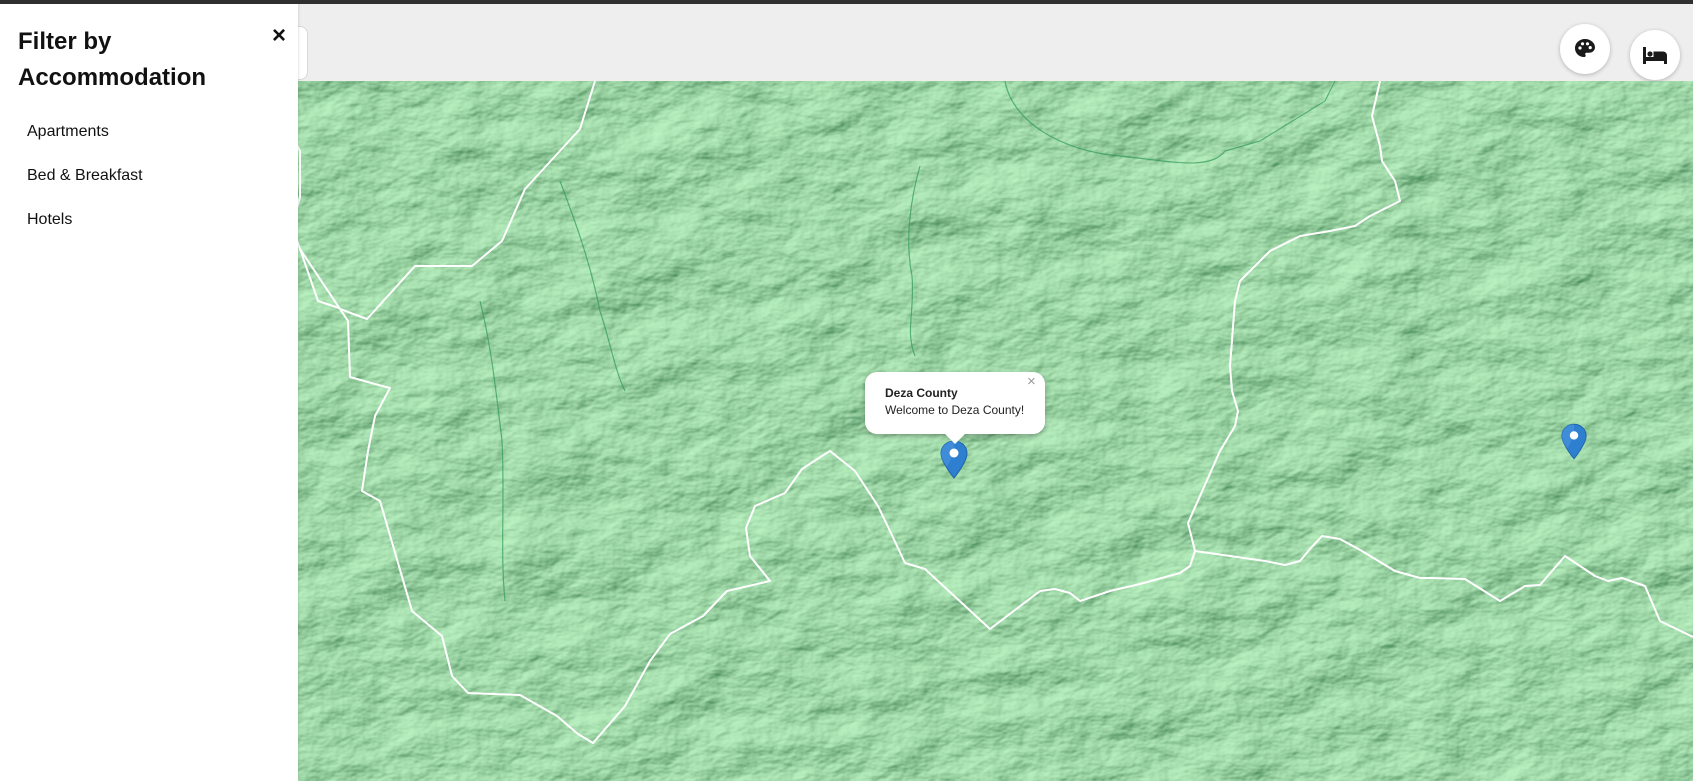  What do you see at coordinates (921, 393) in the screenshot?
I see `popup-title: Deza County` at bounding box center [921, 393].